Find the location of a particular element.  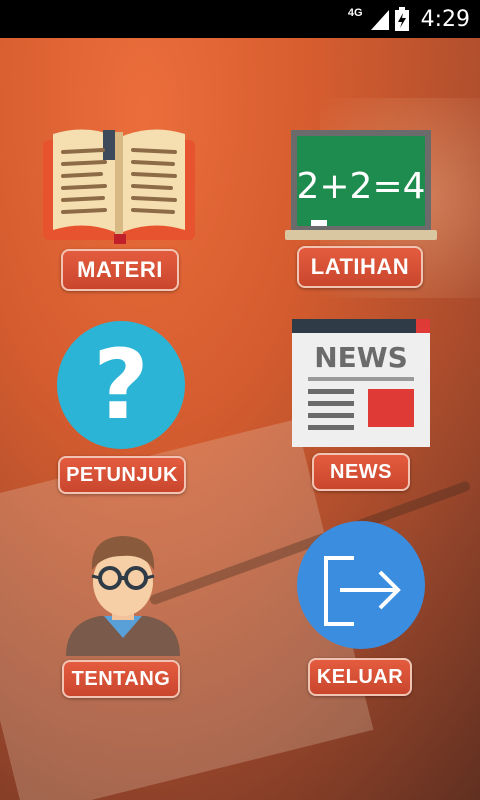

tentang-button: TENTANG is located at coordinates (121, 679).